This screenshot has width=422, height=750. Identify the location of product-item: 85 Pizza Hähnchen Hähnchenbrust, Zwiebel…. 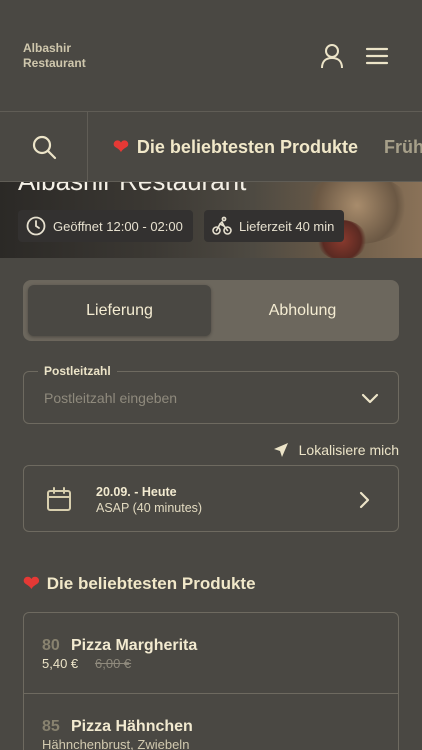
(211, 721).